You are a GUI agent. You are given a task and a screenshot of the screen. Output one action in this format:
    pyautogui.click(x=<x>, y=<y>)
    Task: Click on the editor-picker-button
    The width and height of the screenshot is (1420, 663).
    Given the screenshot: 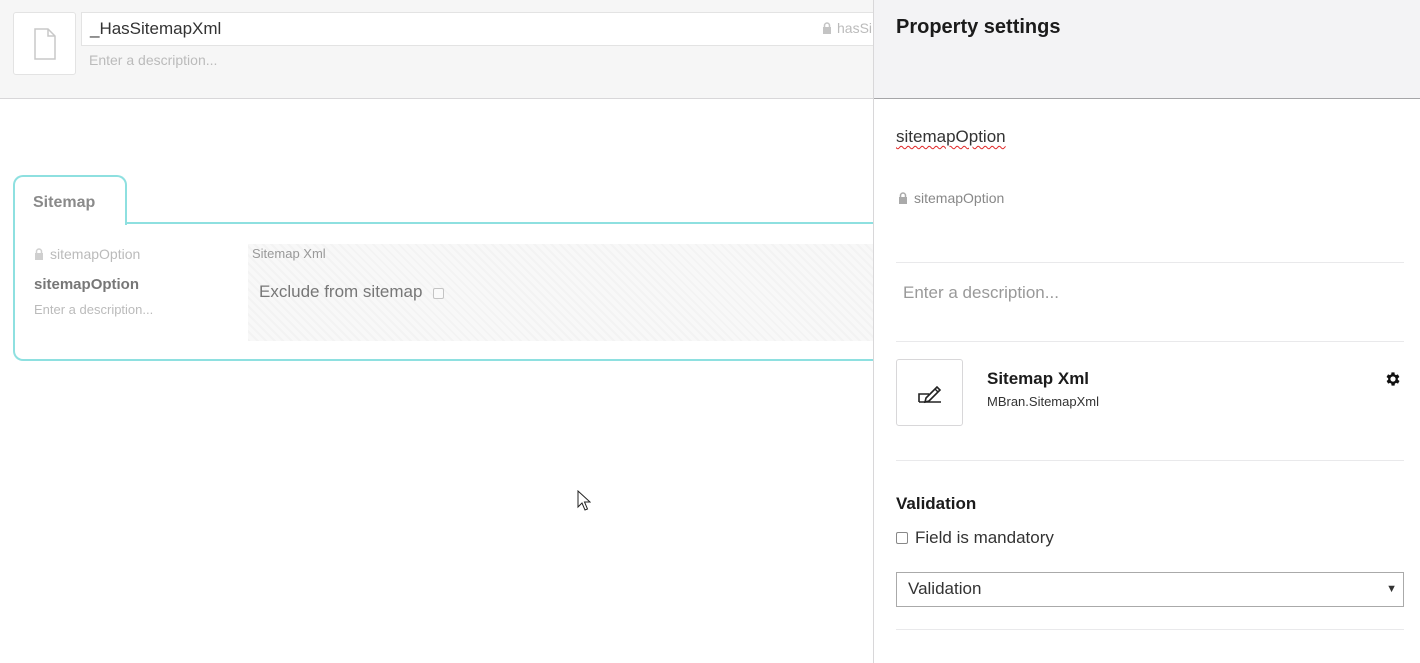 What is the action you would take?
    pyautogui.click(x=929, y=392)
    